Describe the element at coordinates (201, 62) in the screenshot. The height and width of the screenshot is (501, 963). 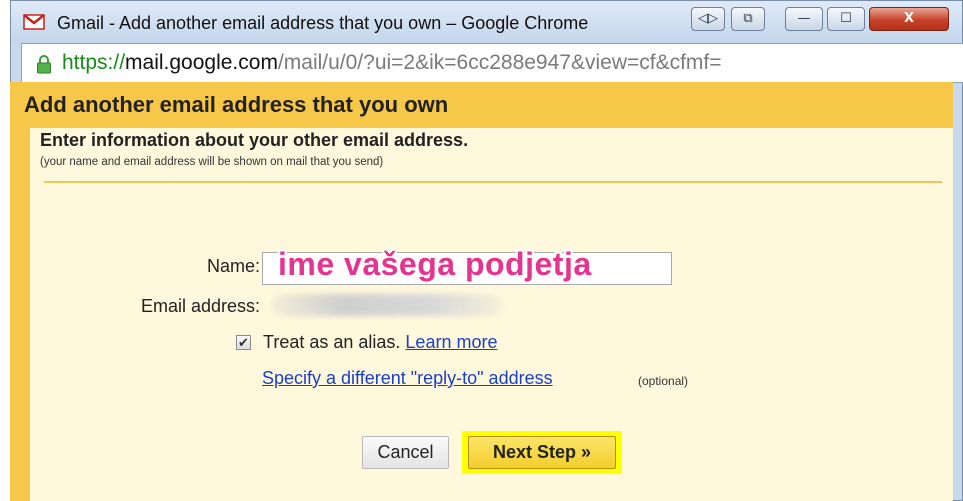
I see `url-host: mail.google.com` at that location.